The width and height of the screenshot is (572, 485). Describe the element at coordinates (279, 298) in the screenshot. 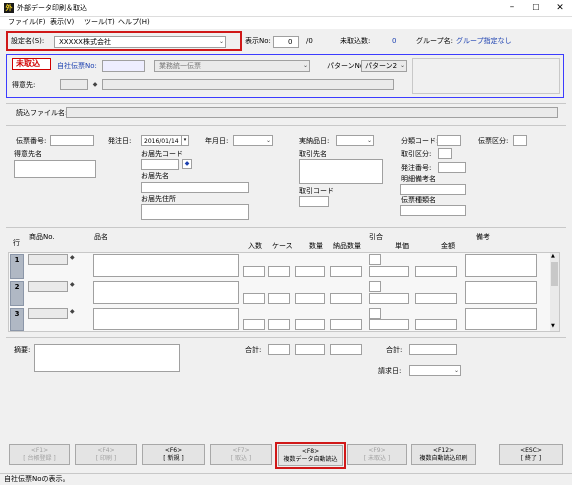

I see `row2-case` at that location.